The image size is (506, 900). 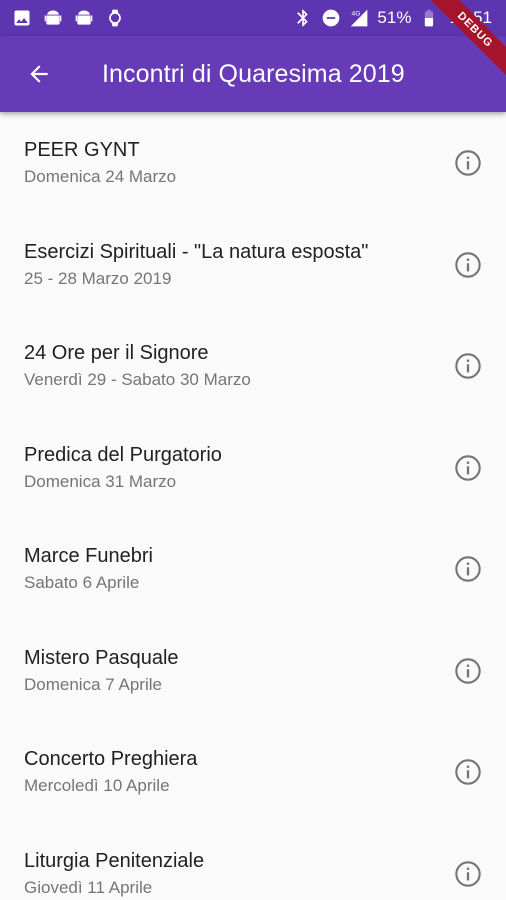 I want to click on bluetooth-icon, so click(x=303, y=18).